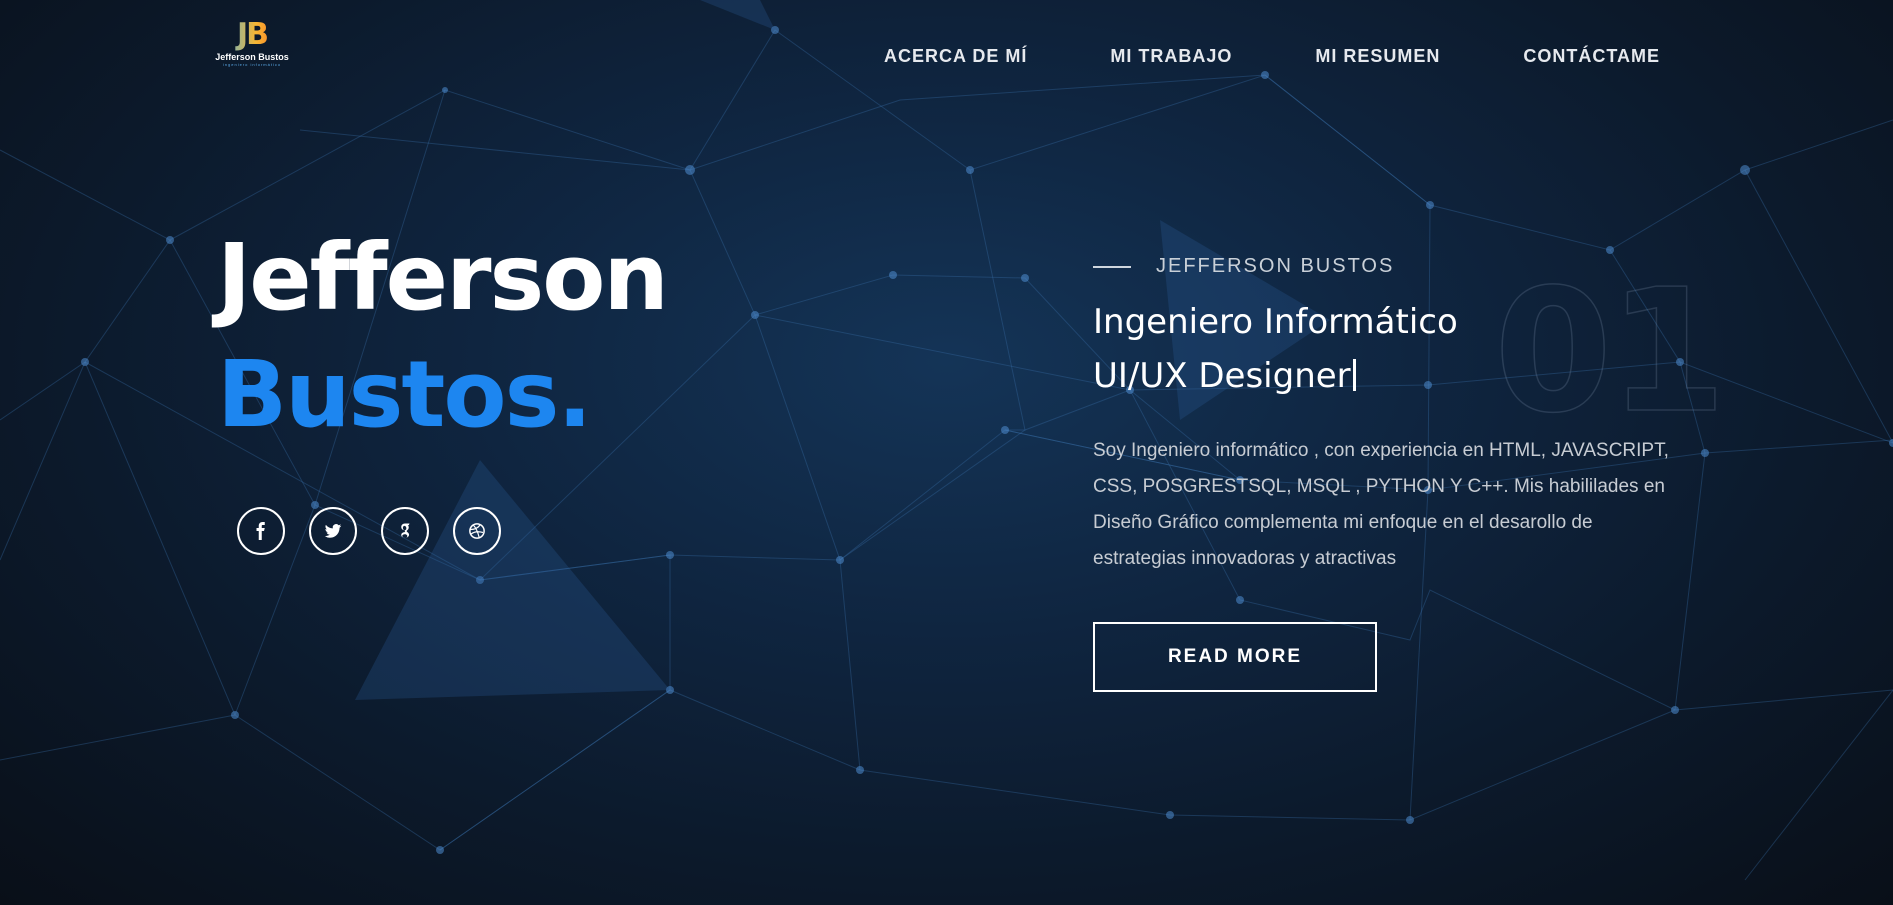  I want to click on logo-name: Jefferson Bustos, so click(252, 57).